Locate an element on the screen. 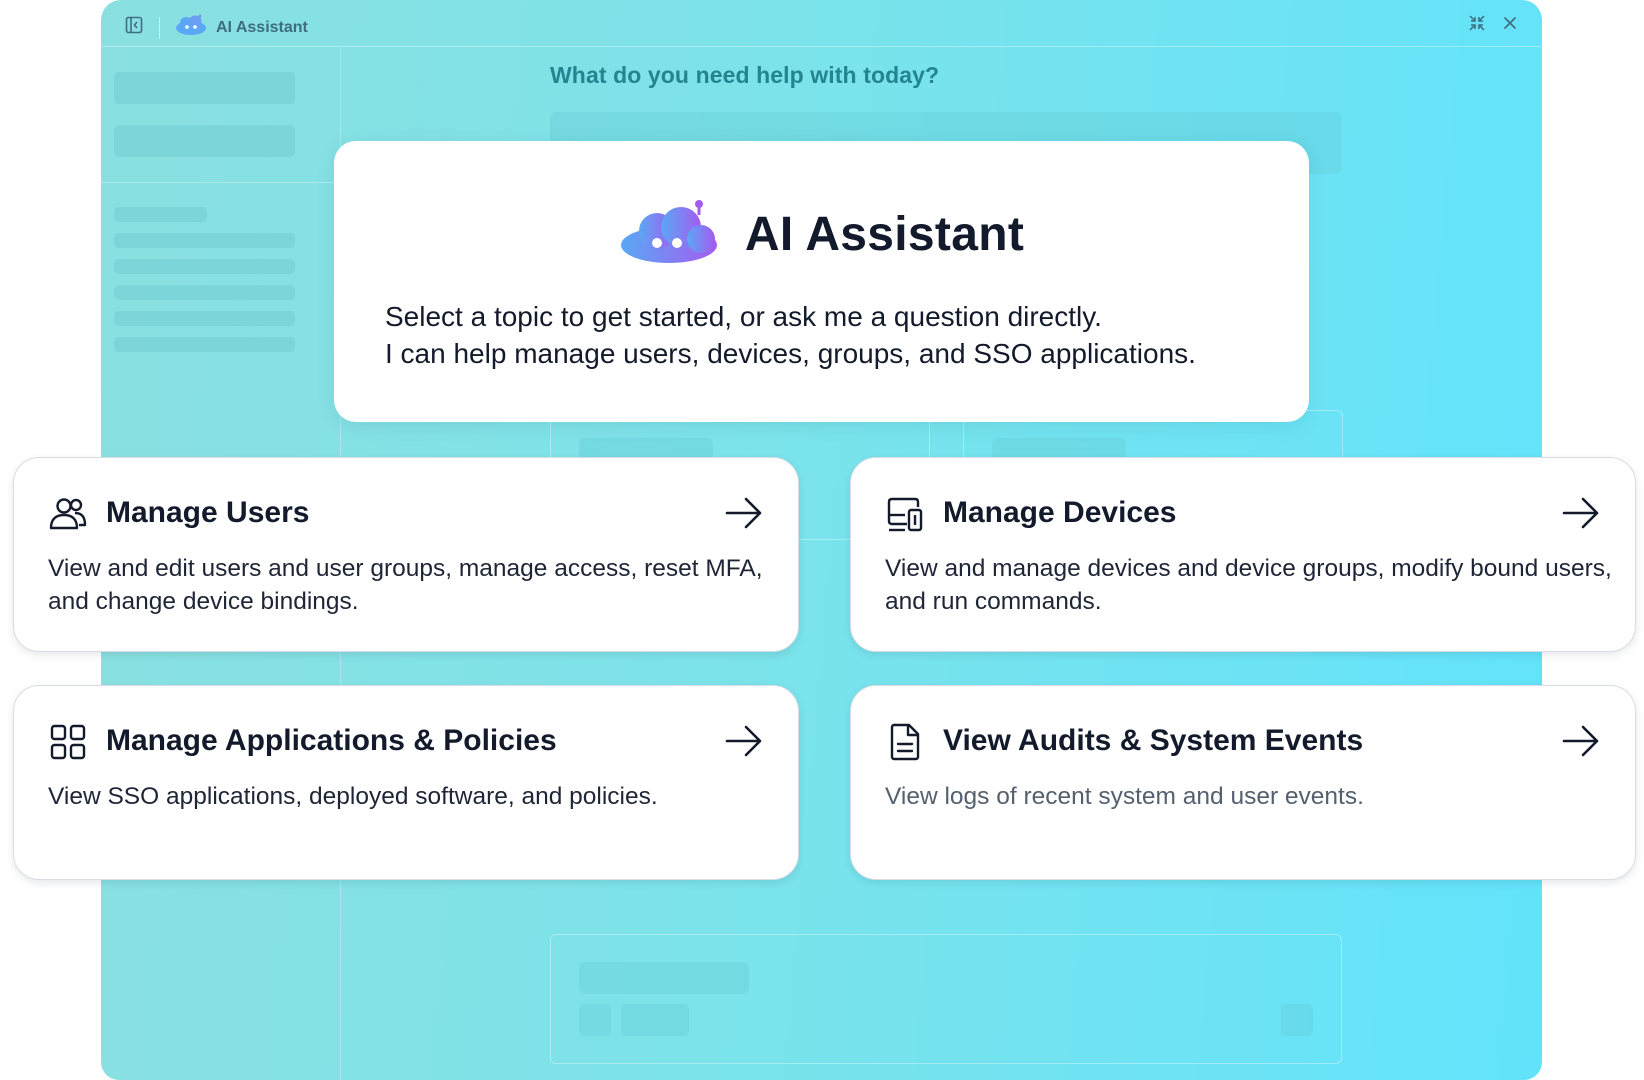  hero-title: AI Assistant is located at coordinates (884, 234).